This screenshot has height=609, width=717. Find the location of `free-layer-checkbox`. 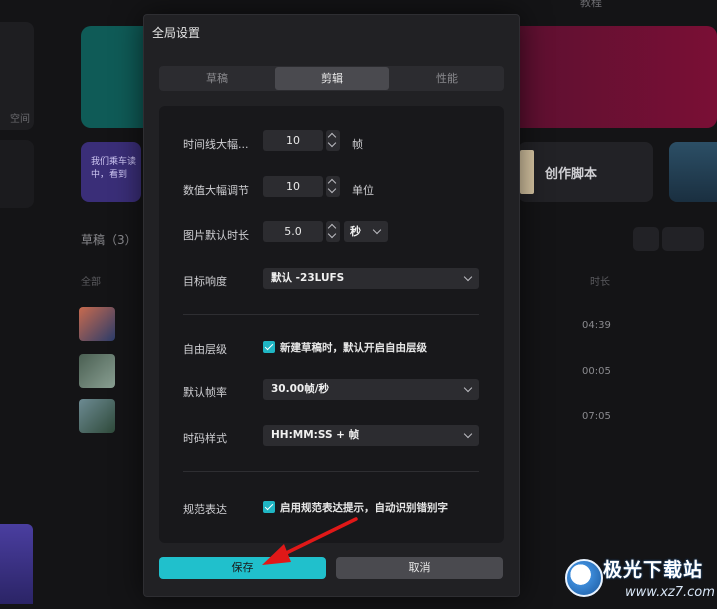

free-layer-checkbox is located at coordinates (269, 347).